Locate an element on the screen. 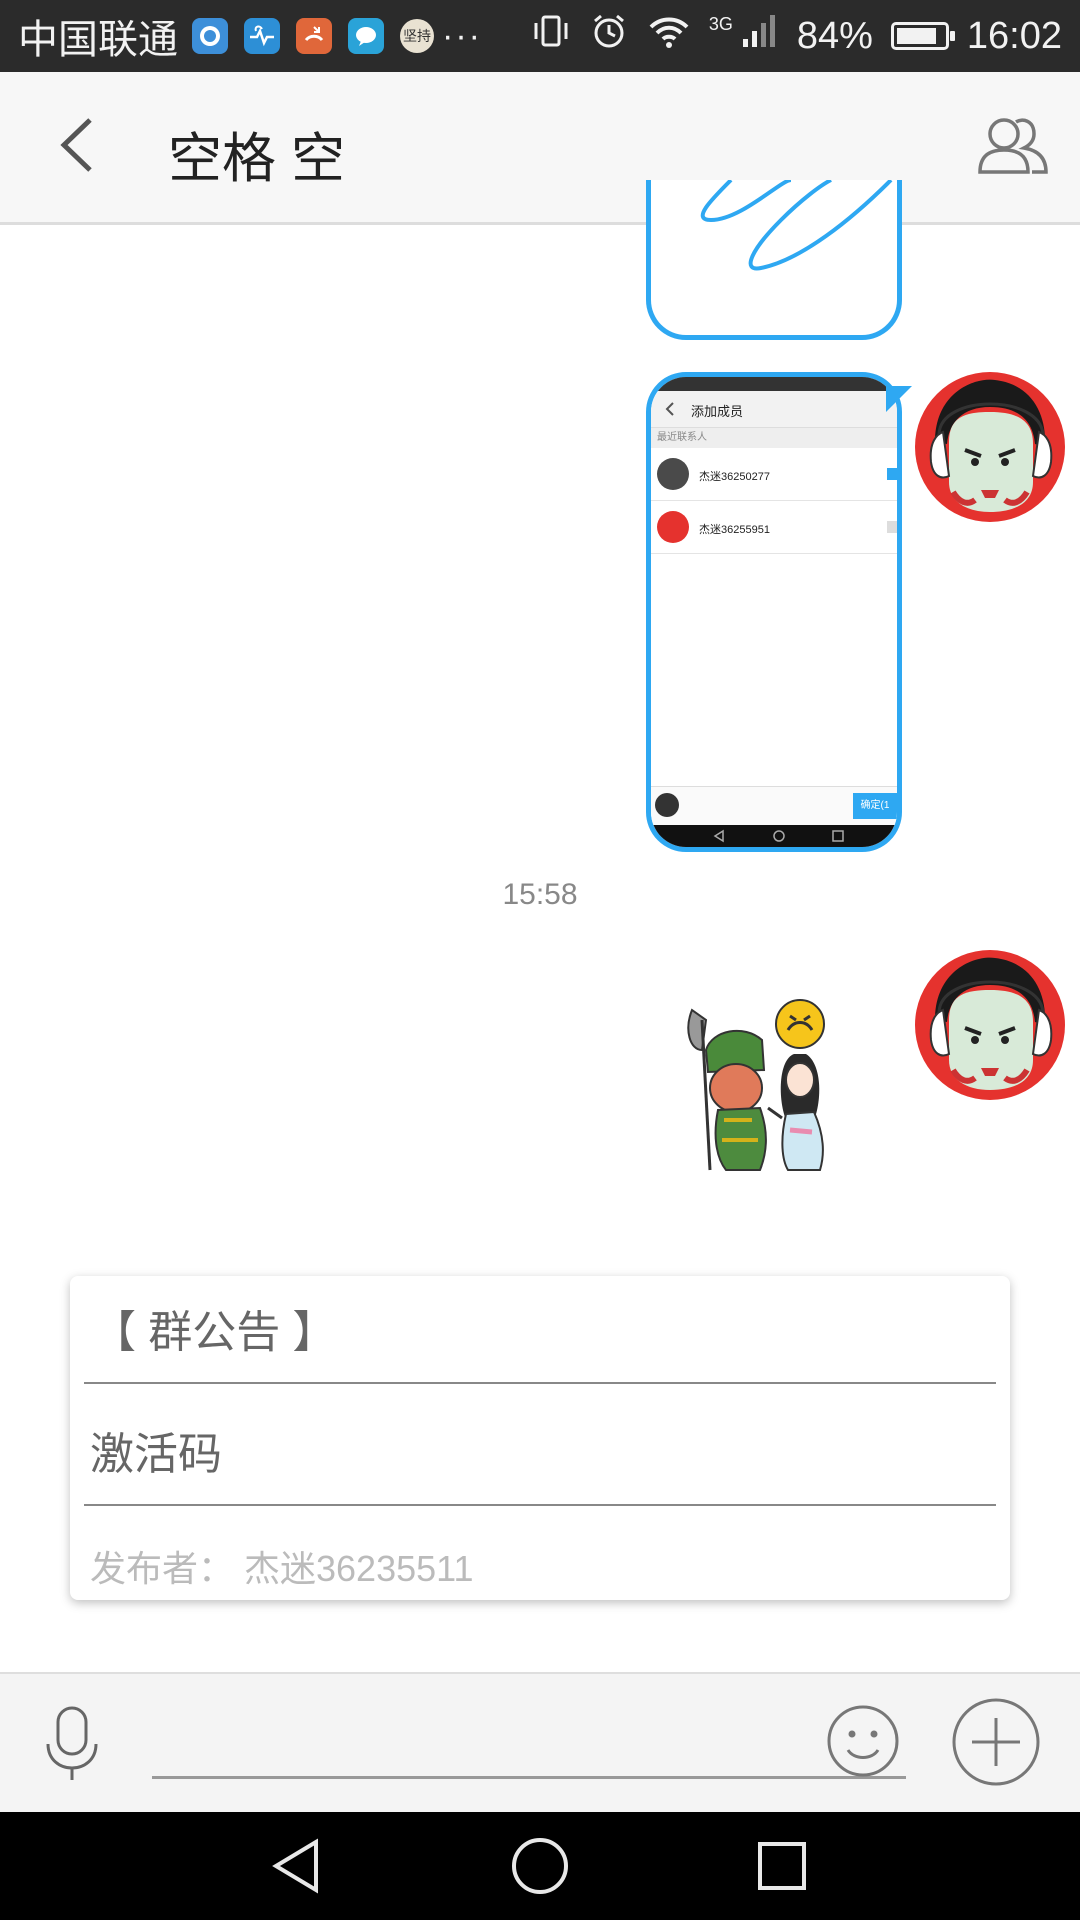  message-input is located at coordinates (529, 1746).